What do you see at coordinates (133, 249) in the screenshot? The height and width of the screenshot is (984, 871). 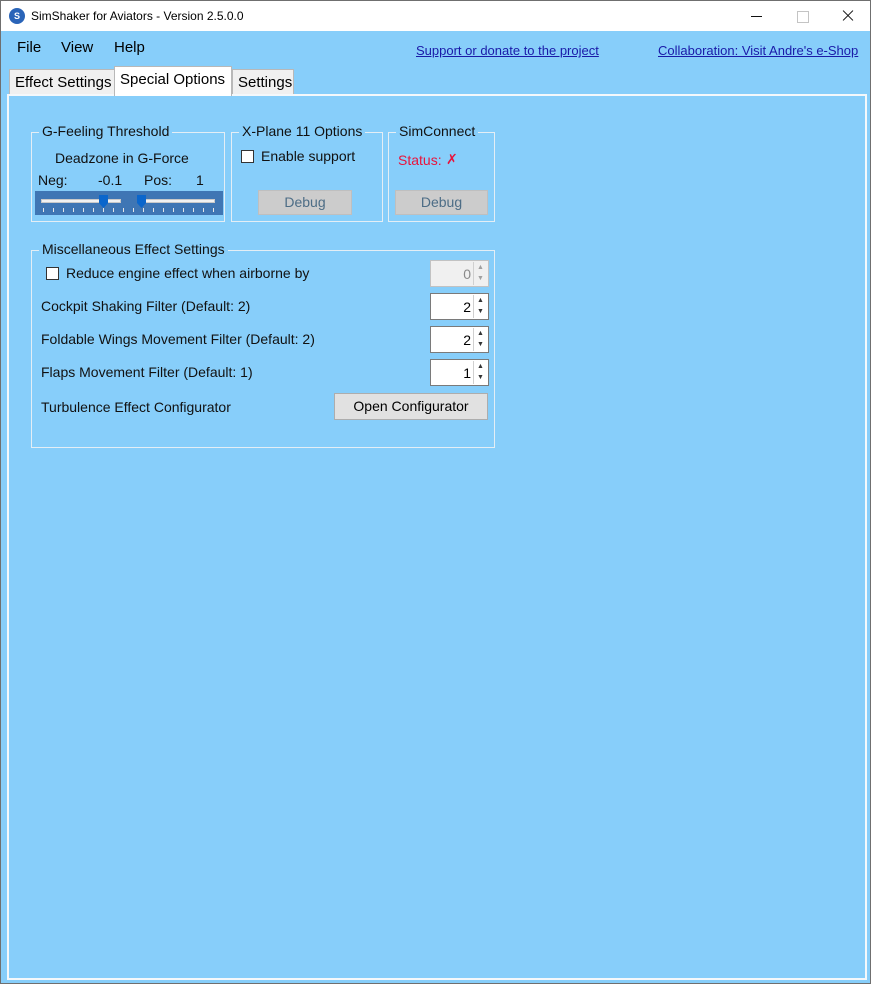 I see `misc-settings-title: Miscellaneous Effect Settings` at bounding box center [133, 249].